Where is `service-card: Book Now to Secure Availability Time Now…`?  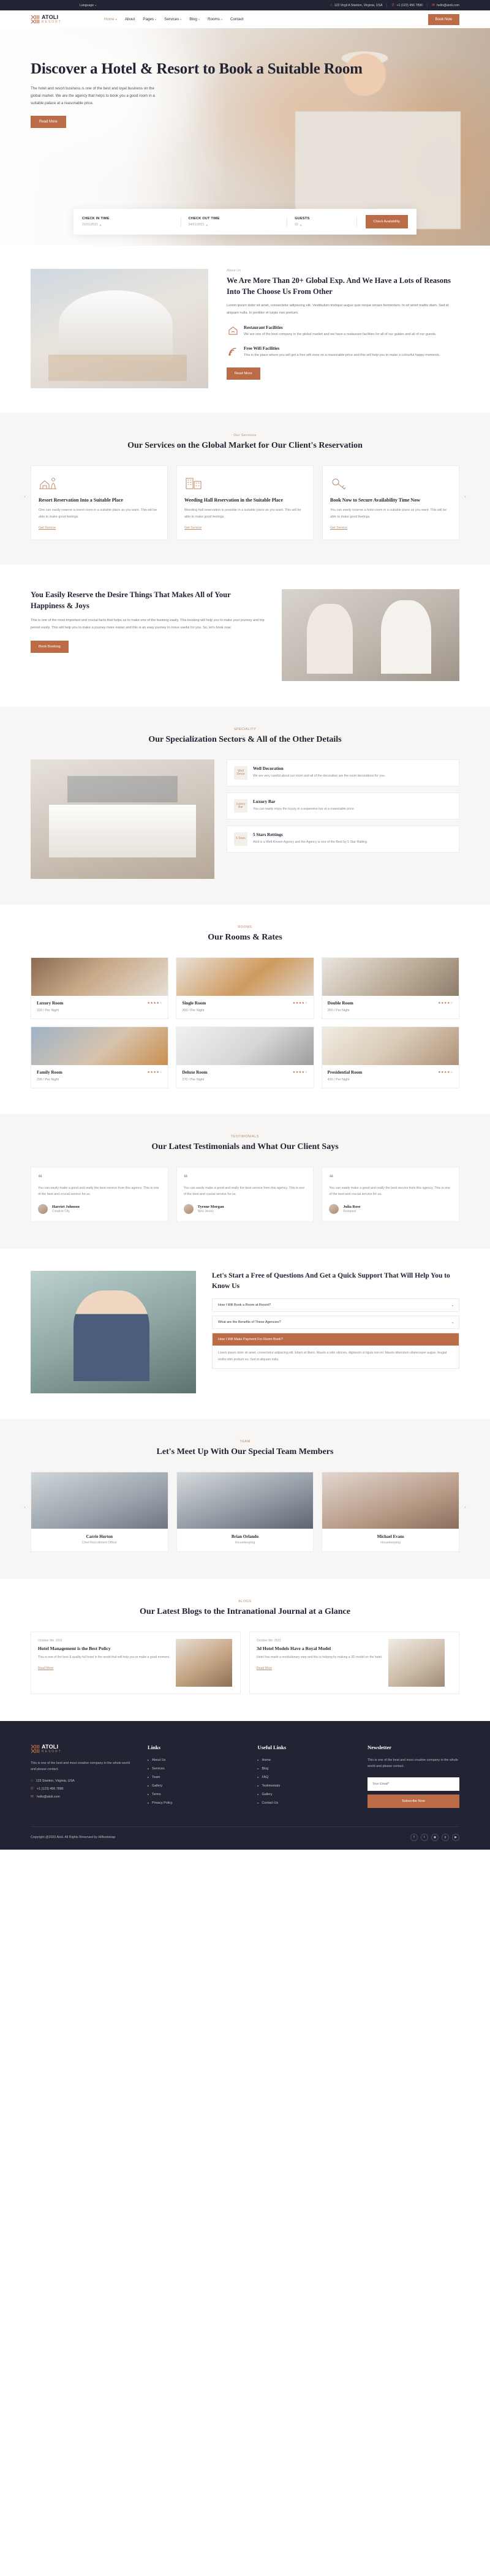
service-card: Book Now to Secure Availability Time Now… is located at coordinates (390, 503).